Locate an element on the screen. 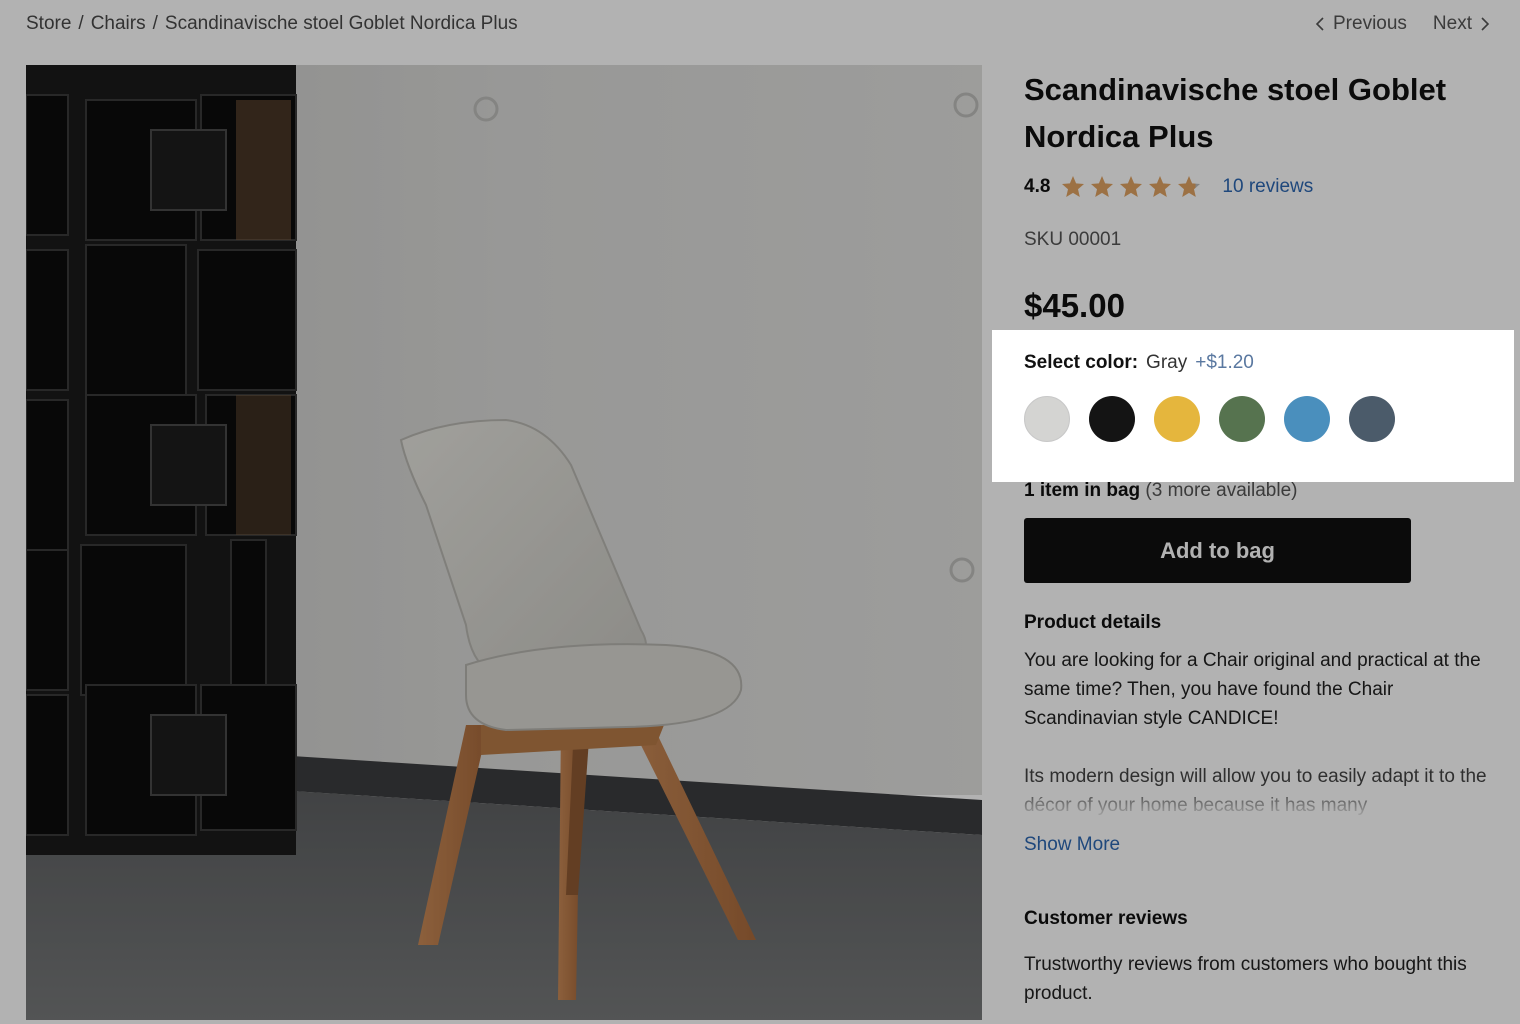 This screenshot has width=1520, height=1024. add-to-bag-button: Add to bag is located at coordinates (1217, 550).